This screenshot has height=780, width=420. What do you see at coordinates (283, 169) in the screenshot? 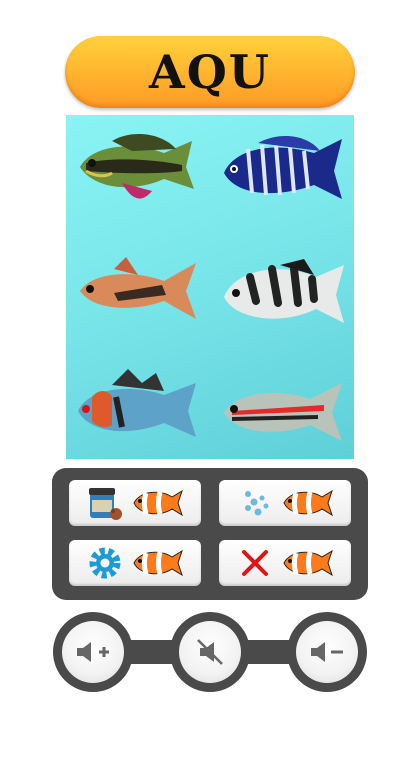
I see `zebra-cichlid-fish-icon` at bounding box center [283, 169].